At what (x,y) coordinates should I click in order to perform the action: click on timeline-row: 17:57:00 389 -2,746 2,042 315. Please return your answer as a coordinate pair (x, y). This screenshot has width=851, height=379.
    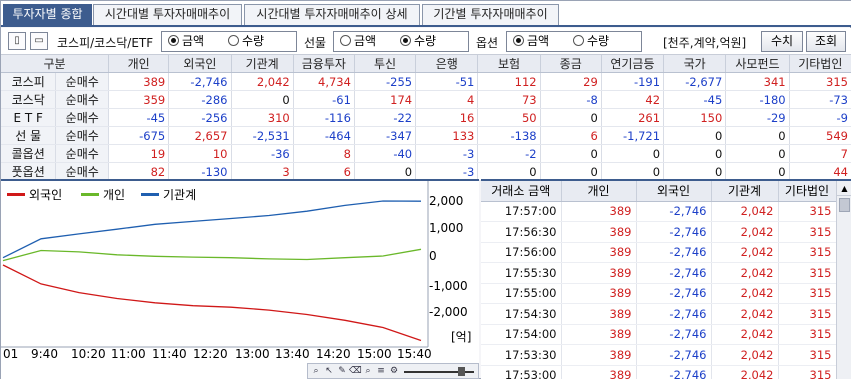
    Looking at the image, I should click on (659, 211).